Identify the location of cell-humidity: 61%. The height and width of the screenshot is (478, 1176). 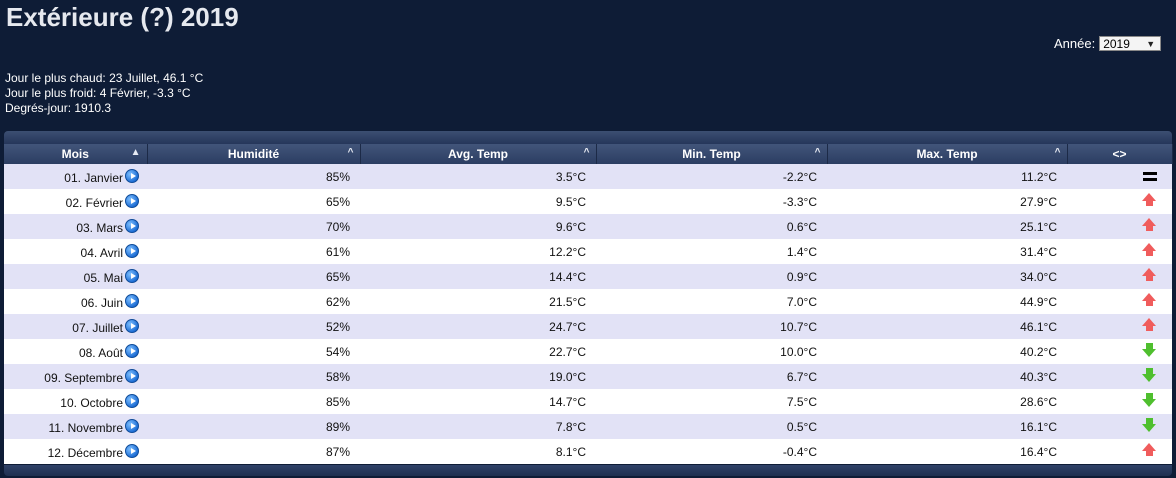
(253, 251).